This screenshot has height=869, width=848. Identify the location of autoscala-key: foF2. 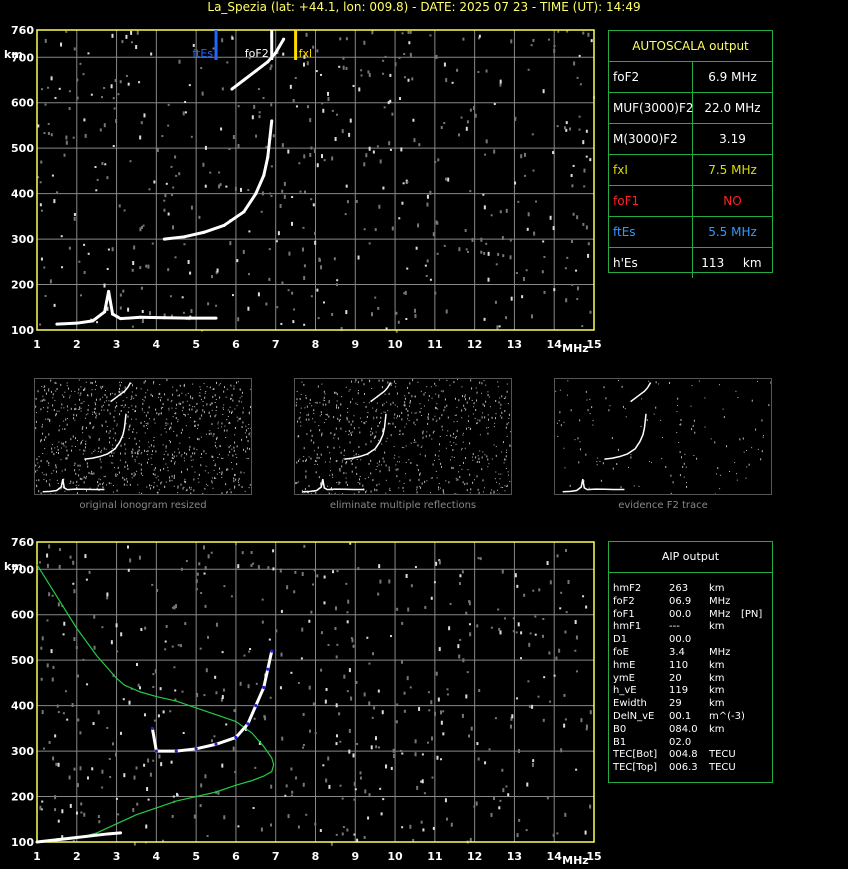
(651, 77).